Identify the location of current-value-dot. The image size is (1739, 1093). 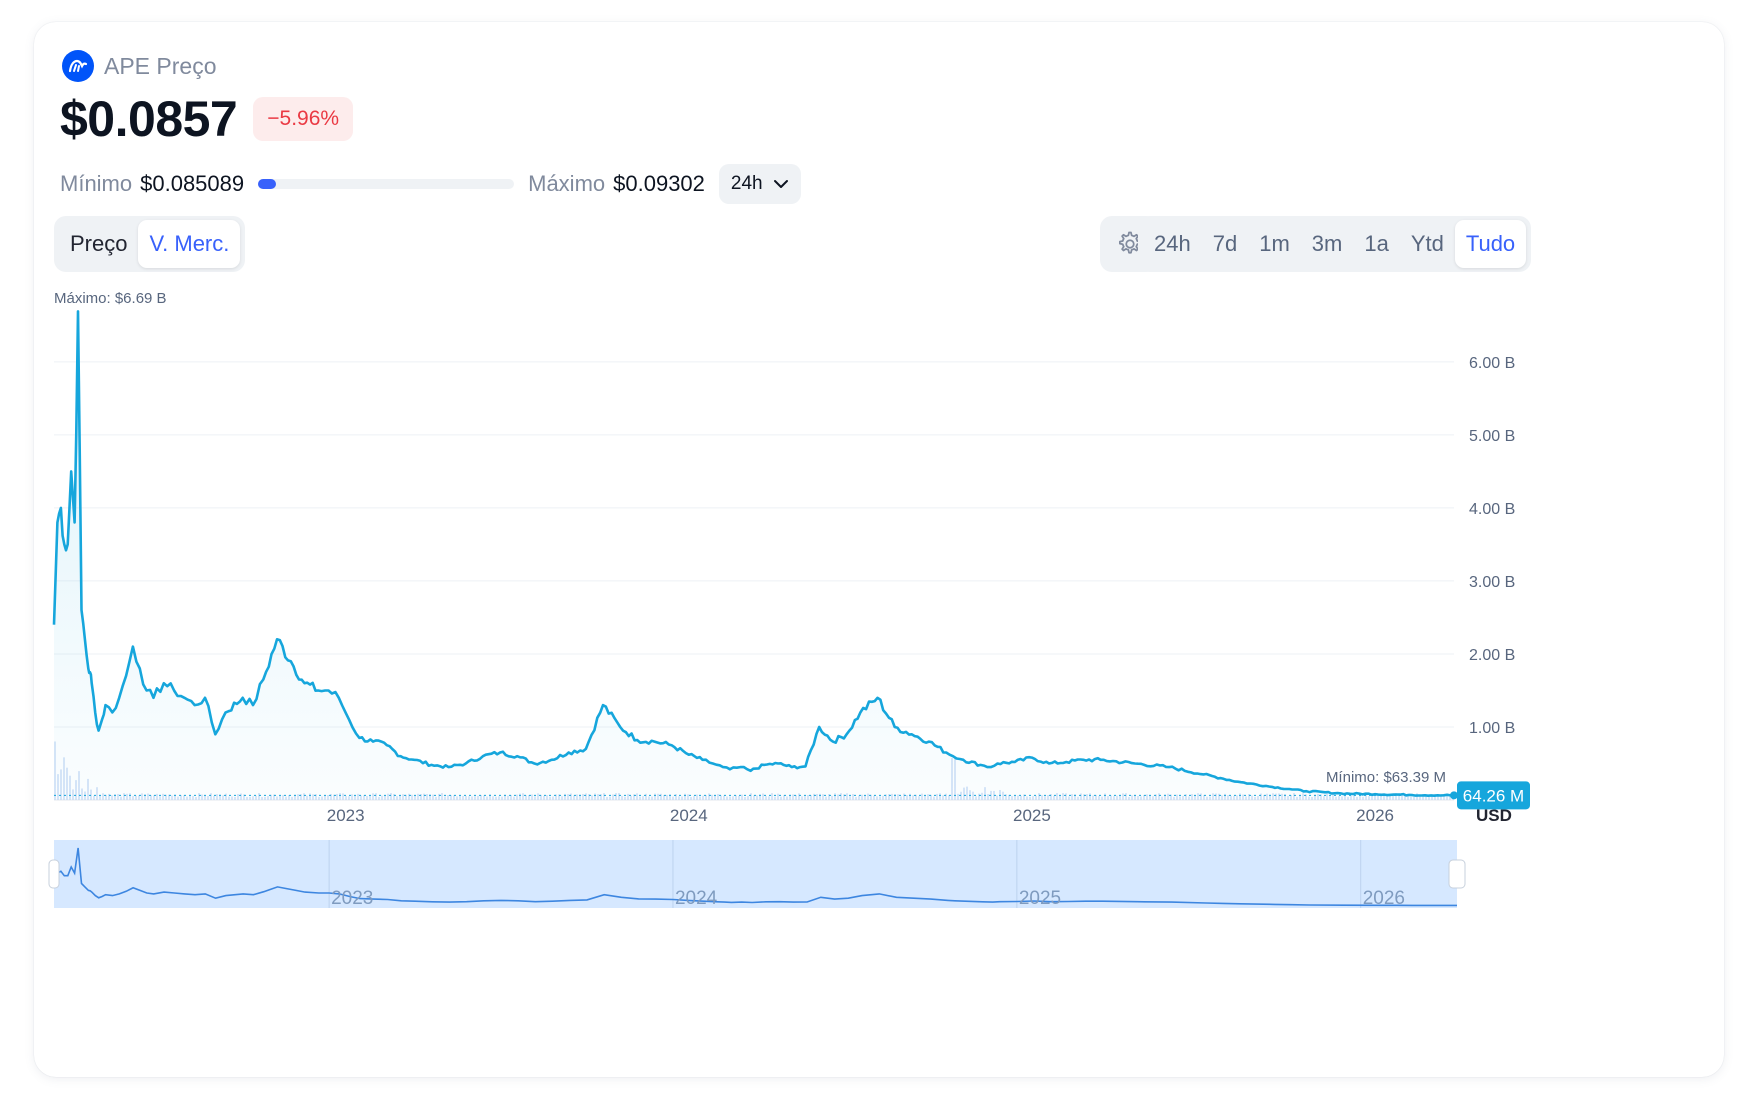
(1454, 795).